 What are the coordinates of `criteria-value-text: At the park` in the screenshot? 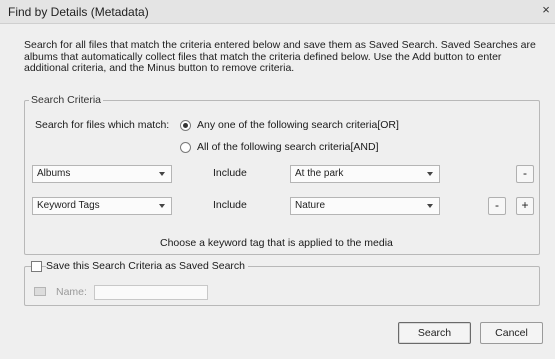 It's located at (319, 173).